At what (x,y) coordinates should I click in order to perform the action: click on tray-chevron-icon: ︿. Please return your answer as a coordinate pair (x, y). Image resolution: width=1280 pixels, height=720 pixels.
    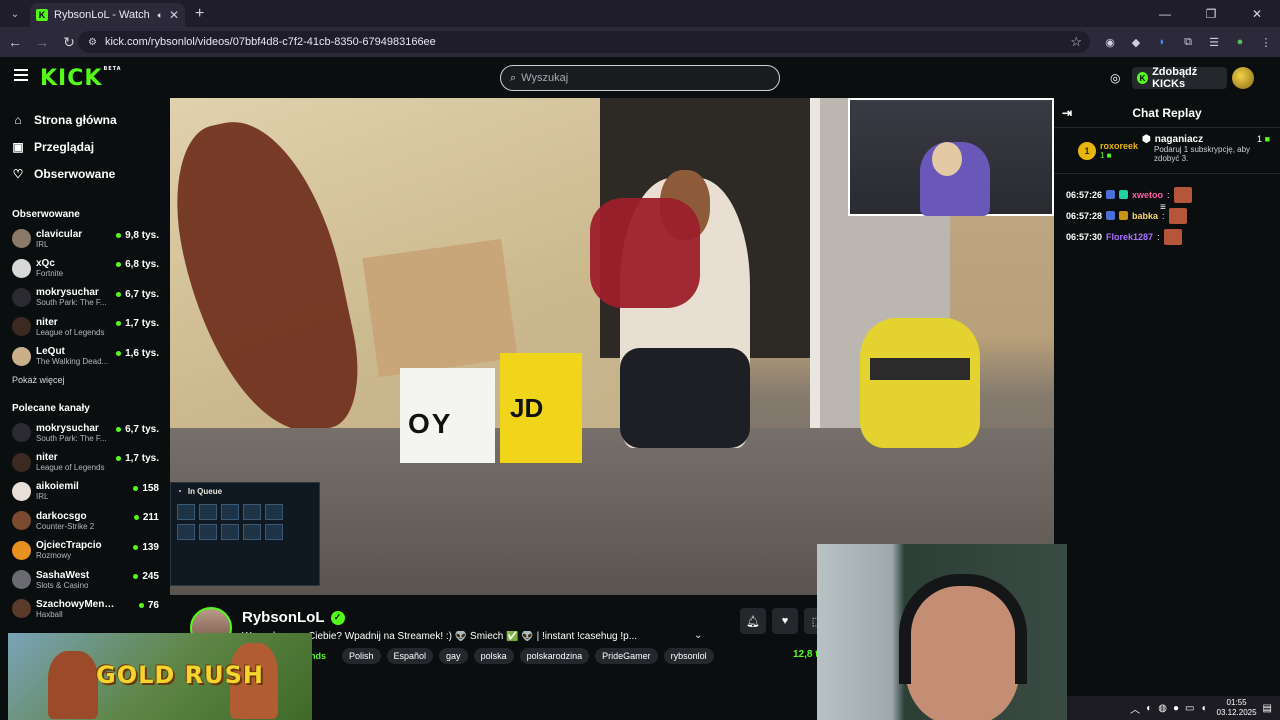
    Looking at the image, I should click on (1135, 708).